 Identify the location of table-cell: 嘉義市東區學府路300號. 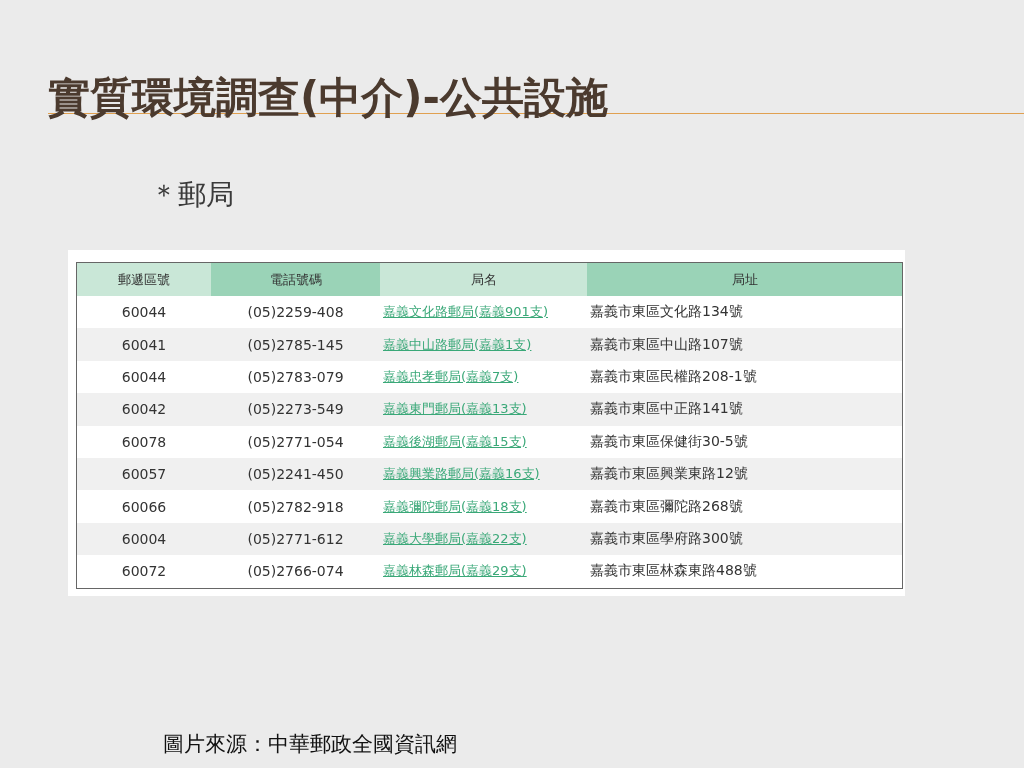
(745, 539).